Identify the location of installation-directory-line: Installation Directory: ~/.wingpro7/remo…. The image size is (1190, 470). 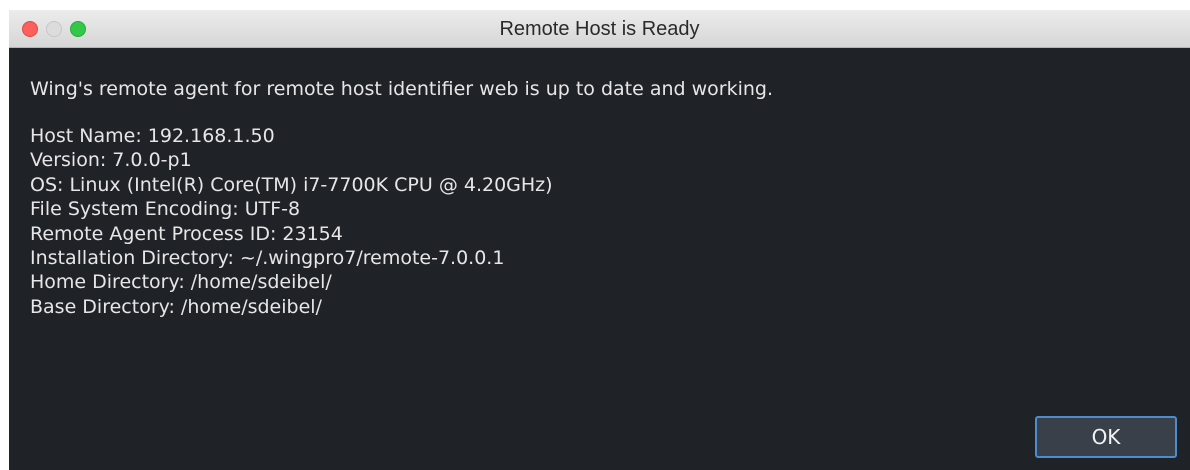
(267, 258).